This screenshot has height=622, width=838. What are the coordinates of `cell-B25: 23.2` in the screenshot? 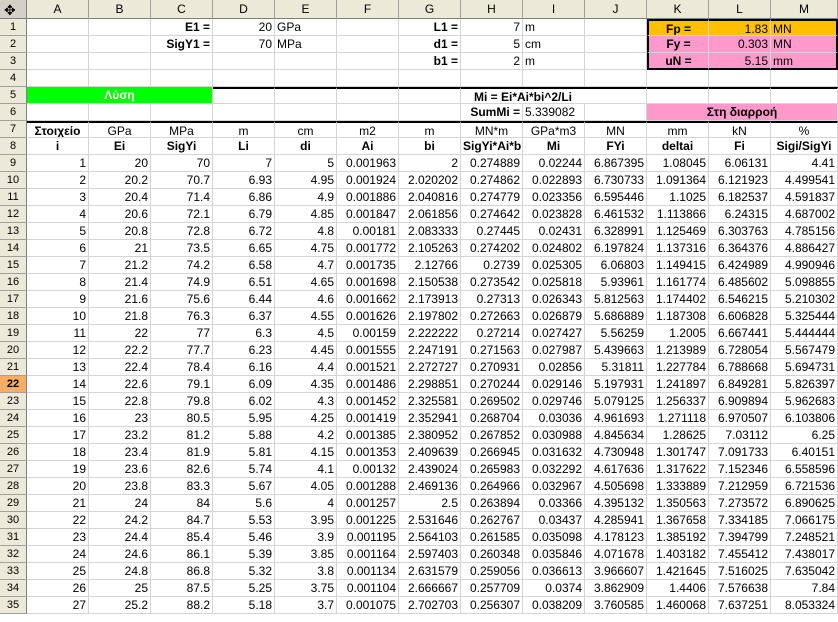 It's located at (120, 435).